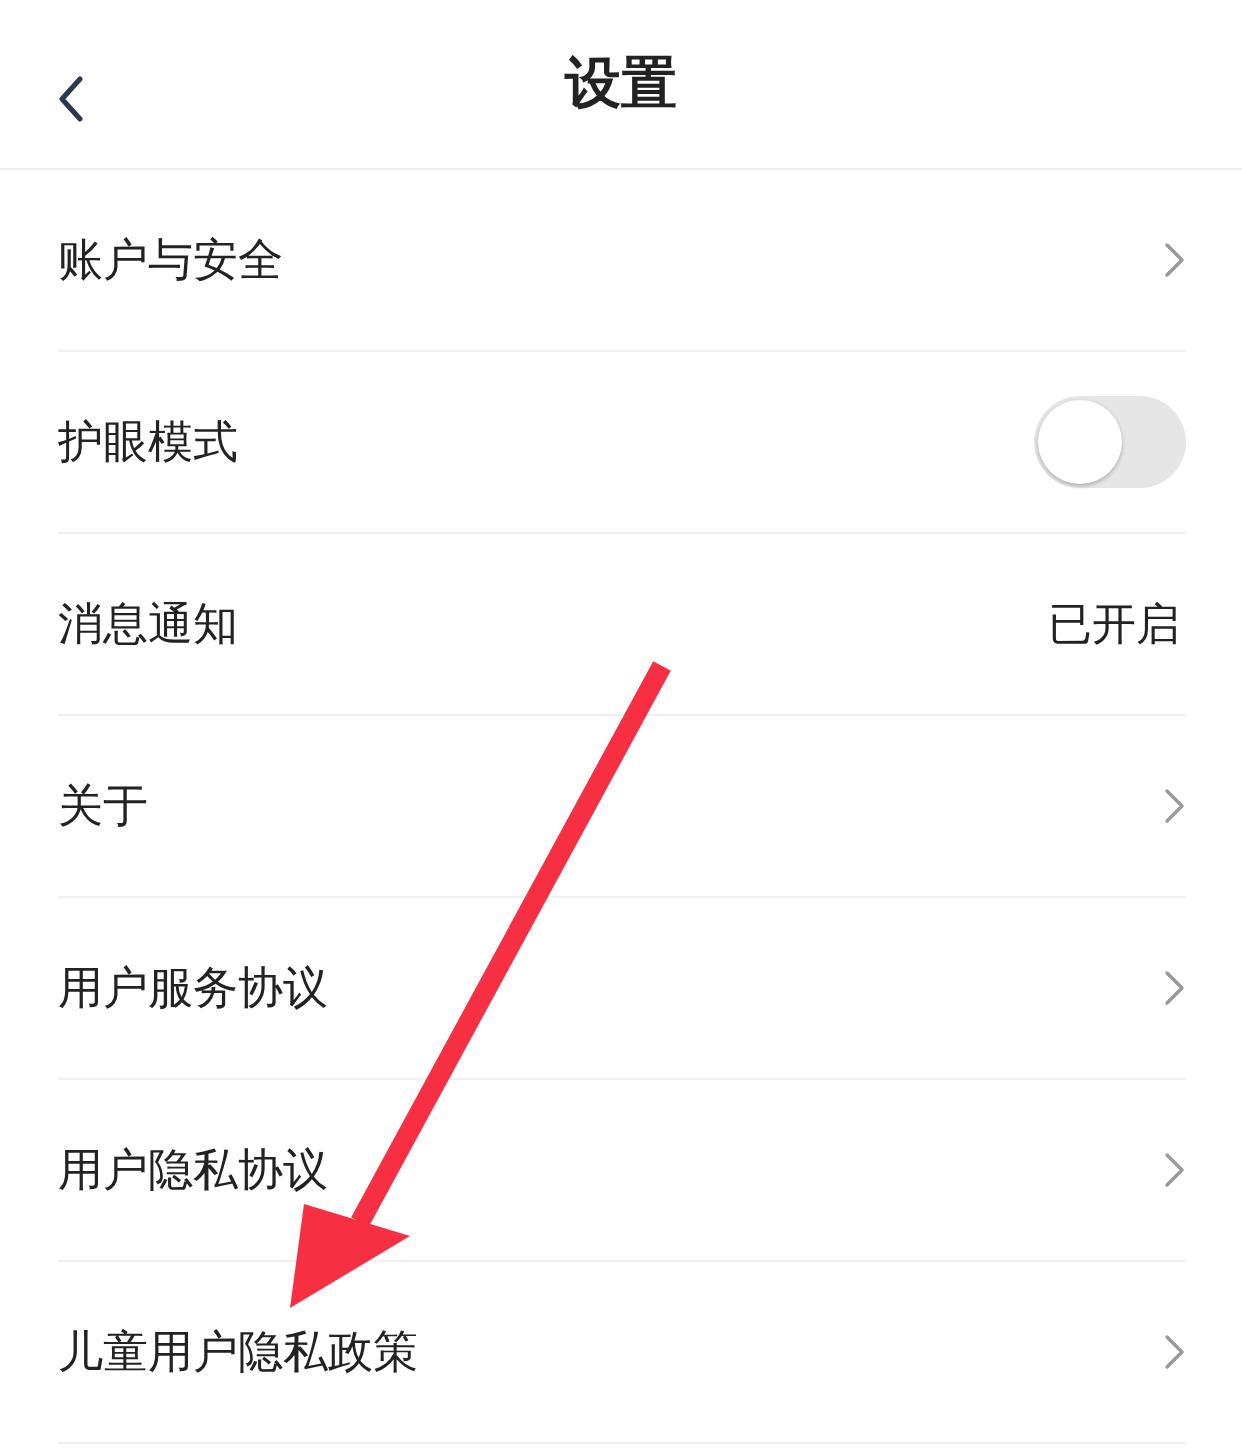  What do you see at coordinates (170, 260) in the screenshot?
I see `setting-label: 账户与安全` at bounding box center [170, 260].